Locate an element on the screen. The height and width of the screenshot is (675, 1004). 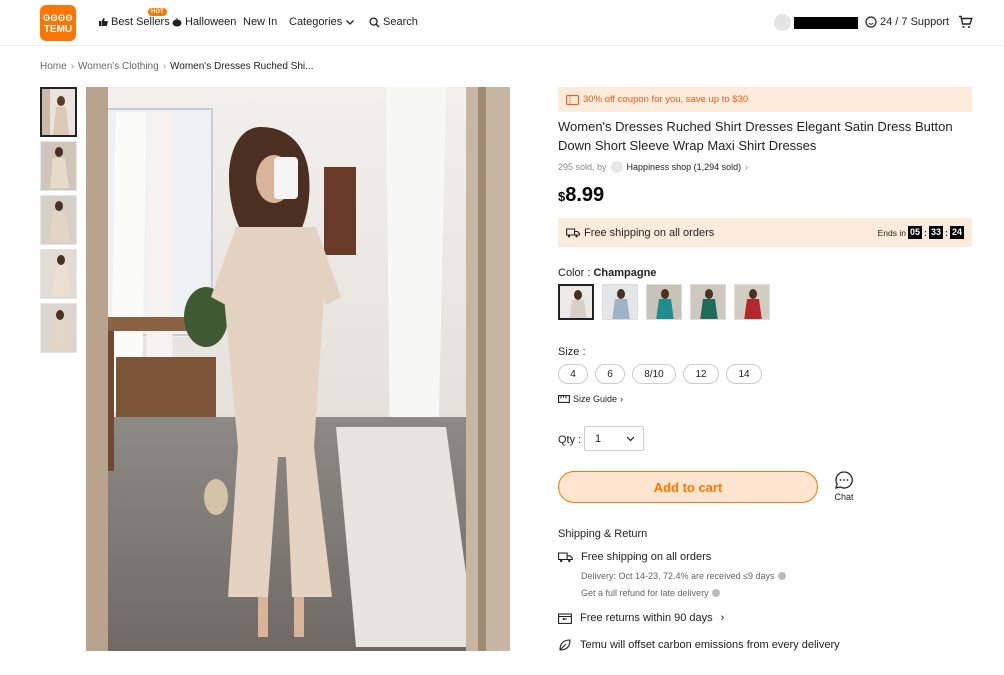
nav-new-in: New In is located at coordinates (260, 22).